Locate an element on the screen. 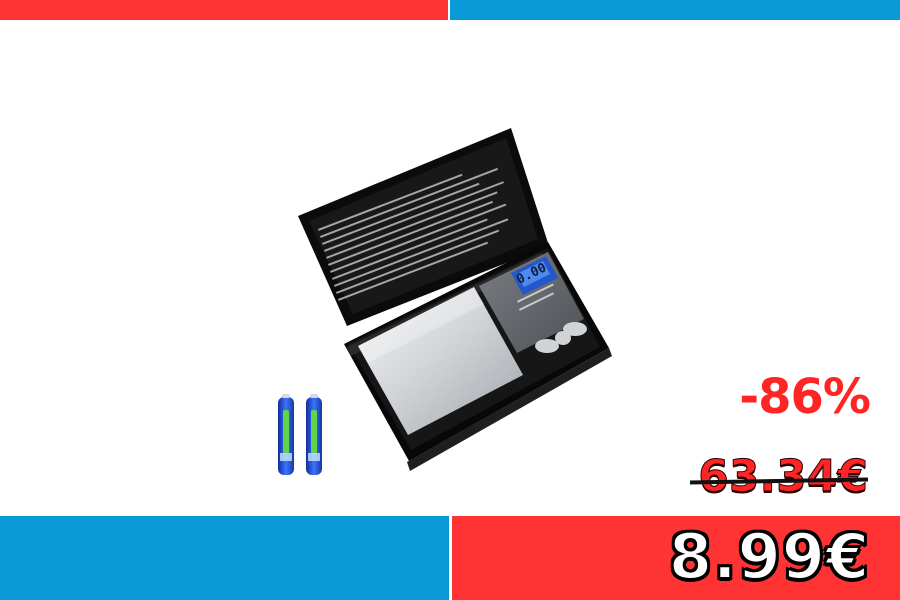  new-price: 8.99€ is located at coordinates (769, 556).